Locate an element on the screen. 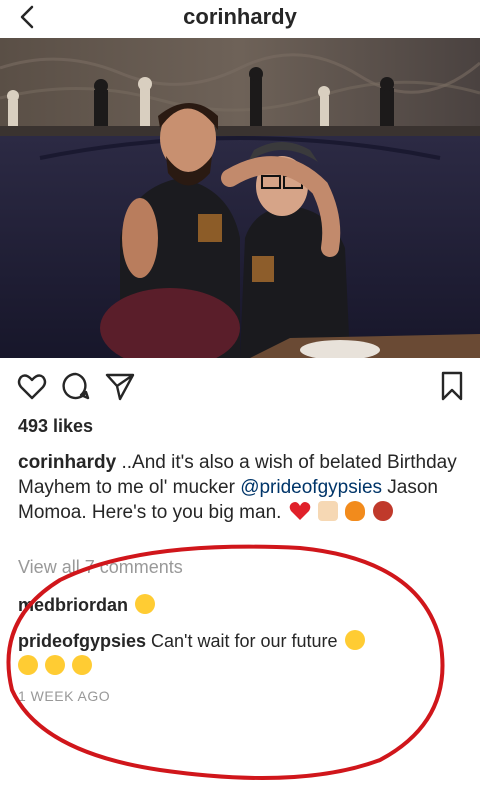  comment-row: prideofgypsies Can't wait for our future is located at coordinates (243, 654).